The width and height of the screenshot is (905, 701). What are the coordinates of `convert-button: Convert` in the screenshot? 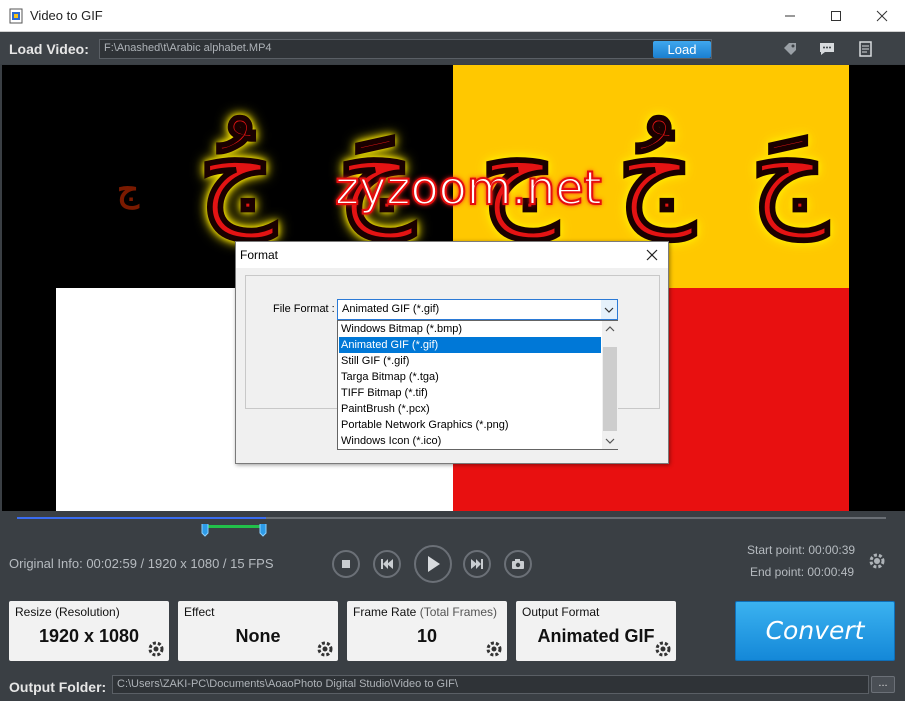 It's located at (815, 631).